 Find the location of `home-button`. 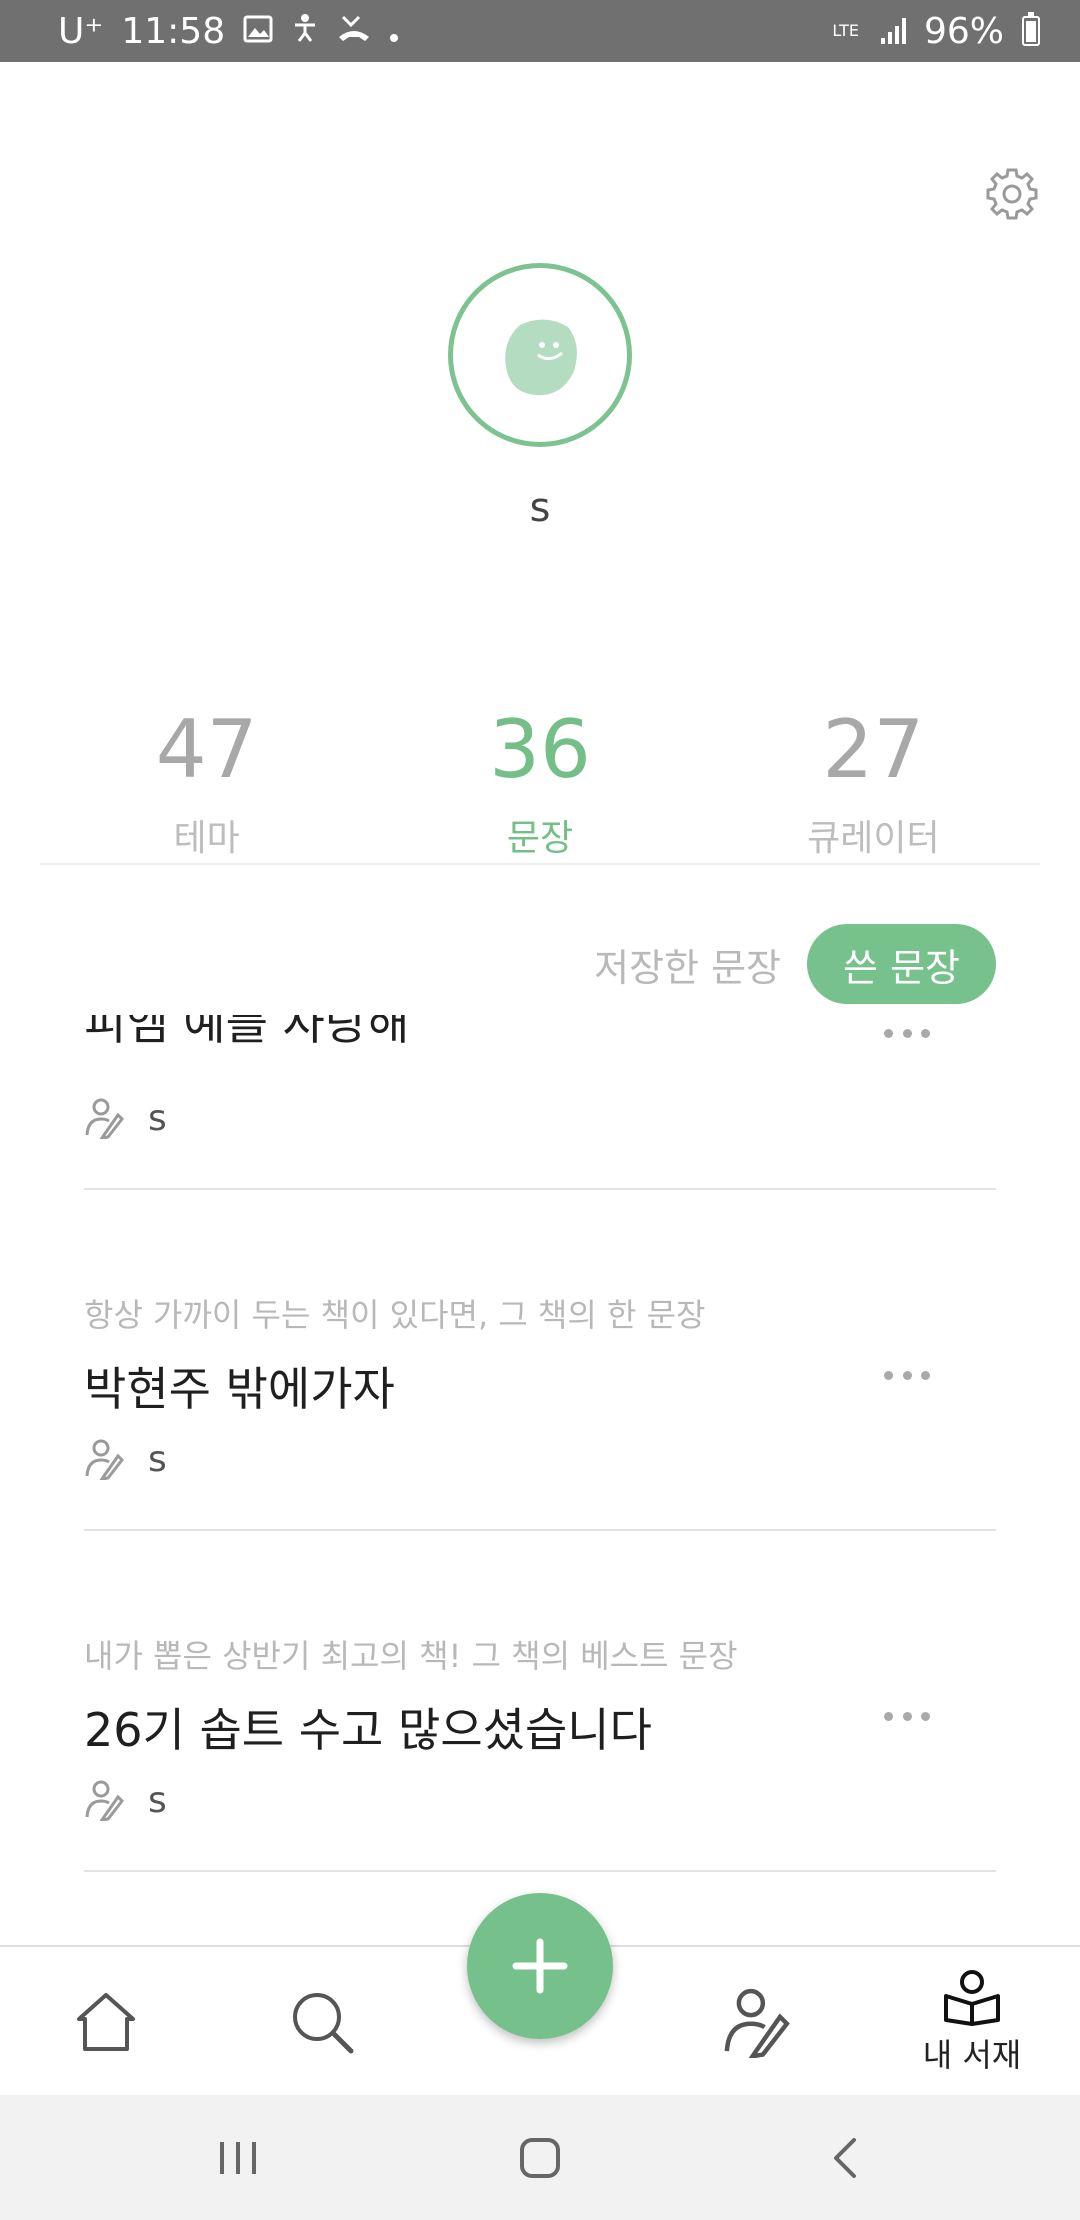

home-button is located at coordinates (540, 2157).